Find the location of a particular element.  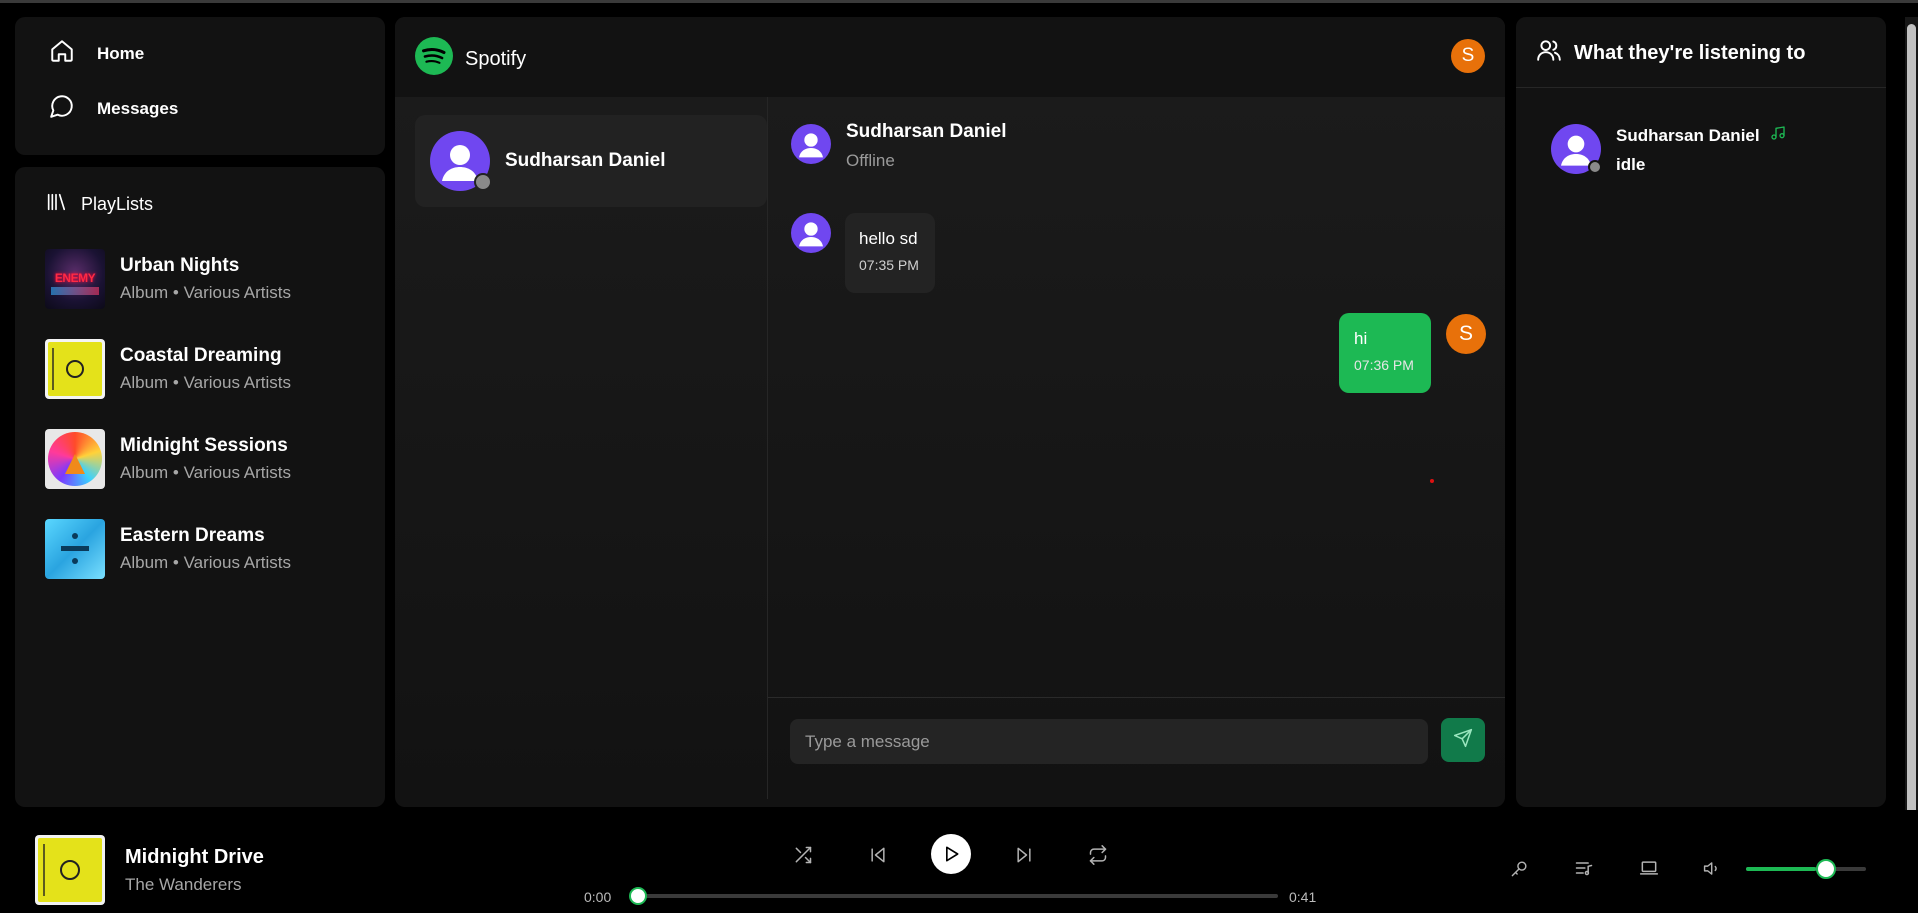

next-button is located at coordinates (1024, 855).